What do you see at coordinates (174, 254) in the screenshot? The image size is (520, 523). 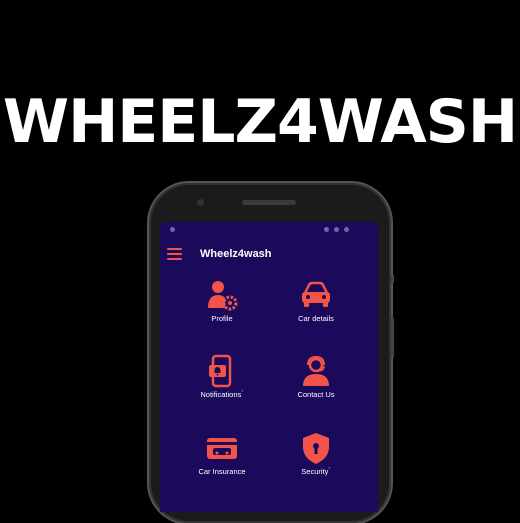 I see `hamburger-menu-icon` at bounding box center [174, 254].